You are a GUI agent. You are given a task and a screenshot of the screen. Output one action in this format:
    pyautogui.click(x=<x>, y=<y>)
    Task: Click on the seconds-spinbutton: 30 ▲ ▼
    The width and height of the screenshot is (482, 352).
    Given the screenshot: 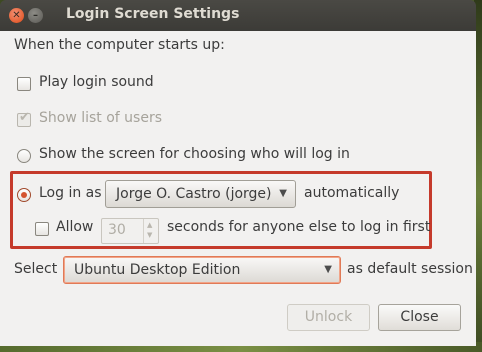 What is the action you would take?
    pyautogui.click(x=130, y=231)
    